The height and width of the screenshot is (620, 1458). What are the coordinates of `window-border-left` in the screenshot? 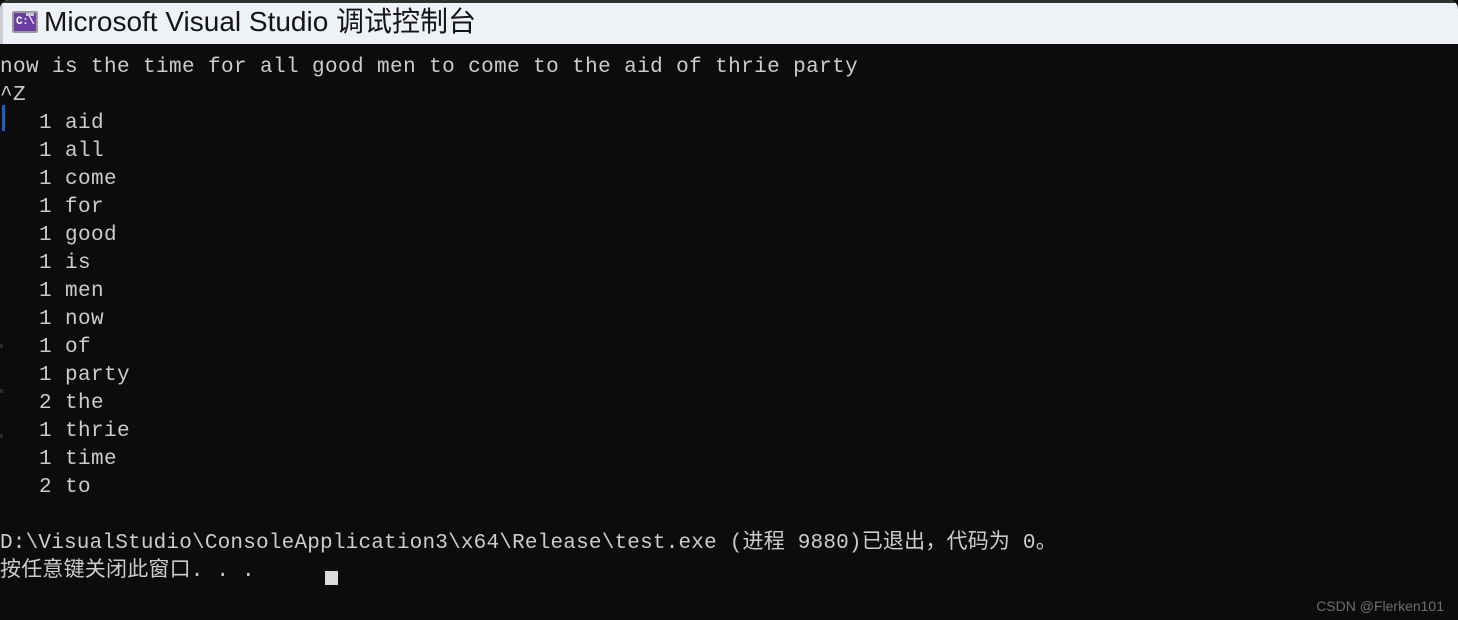 It's located at (1, 23).